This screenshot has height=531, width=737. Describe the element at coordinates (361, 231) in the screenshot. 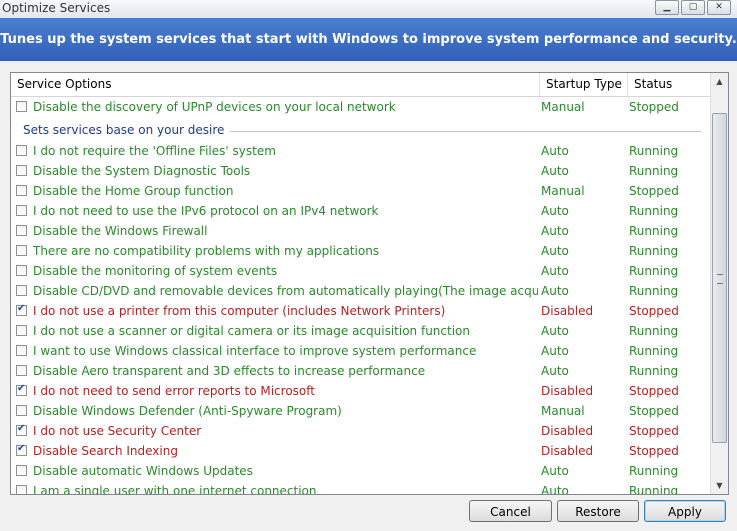

I see `table-row: Disable the Windows Firewall Auto Running` at that location.